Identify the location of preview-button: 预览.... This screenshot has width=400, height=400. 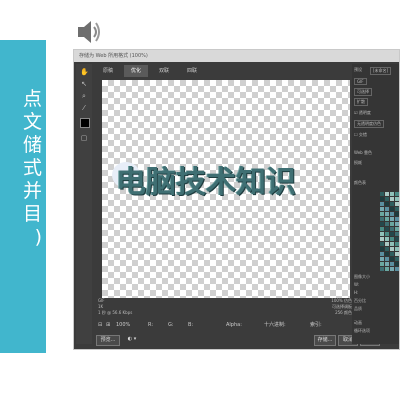
(108, 340).